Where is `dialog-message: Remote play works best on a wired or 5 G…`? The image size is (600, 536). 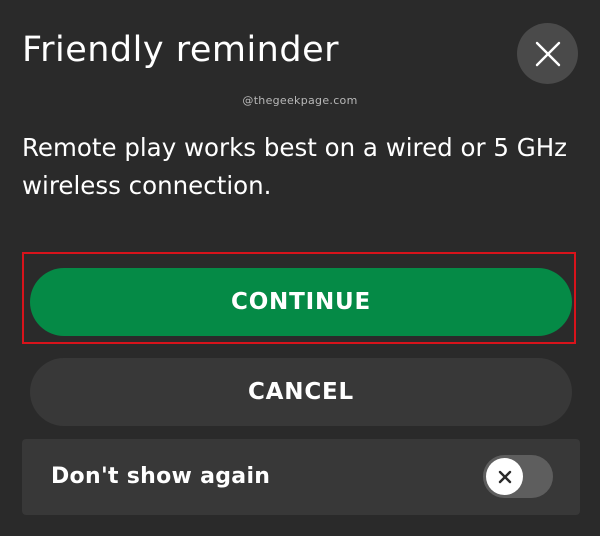 dialog-message: Remote play works best on a wired or 5 G… is located at coordinates (294, 166).